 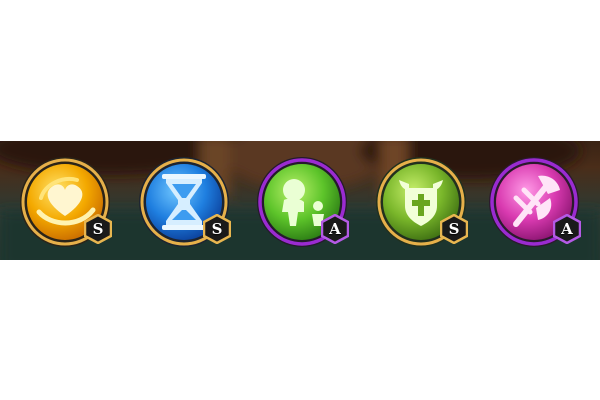 What do you see at coordinates (421, 202) in the screenshot?
I see `skill-slot-4: S` at bounding box center [421, 202].